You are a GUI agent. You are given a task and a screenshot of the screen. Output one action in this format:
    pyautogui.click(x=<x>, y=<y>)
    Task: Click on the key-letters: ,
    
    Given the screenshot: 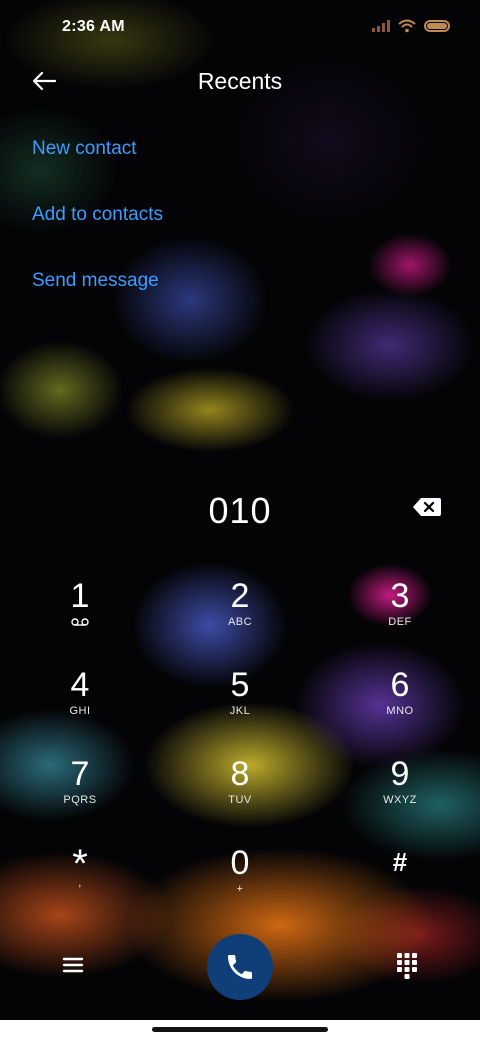 What is the action you would take?
    pyautogui.click(x=80, y=883)
    